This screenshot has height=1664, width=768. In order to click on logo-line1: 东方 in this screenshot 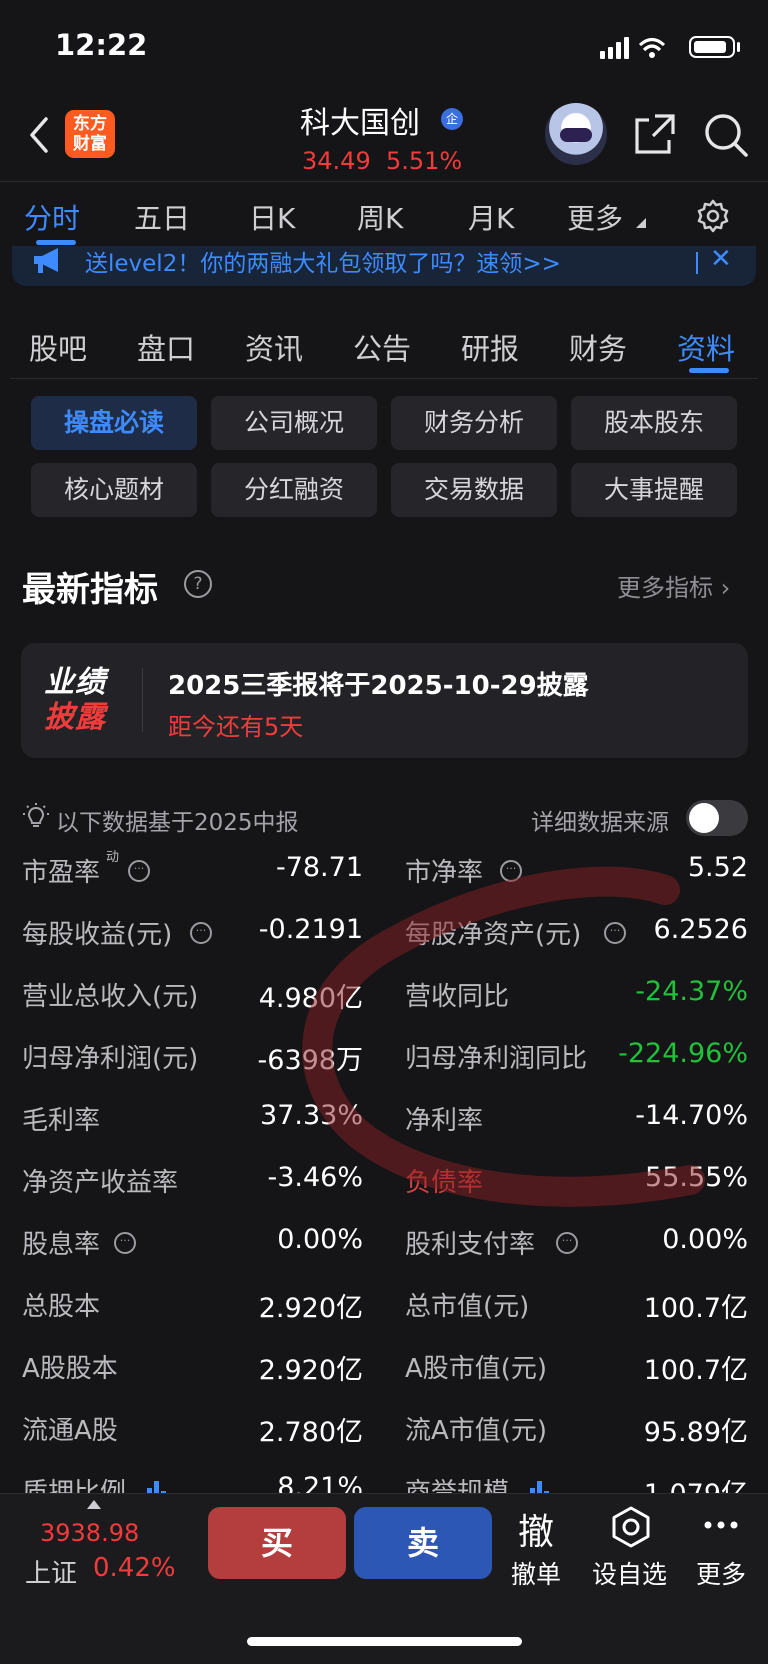, I will do `click(90, 124)`.